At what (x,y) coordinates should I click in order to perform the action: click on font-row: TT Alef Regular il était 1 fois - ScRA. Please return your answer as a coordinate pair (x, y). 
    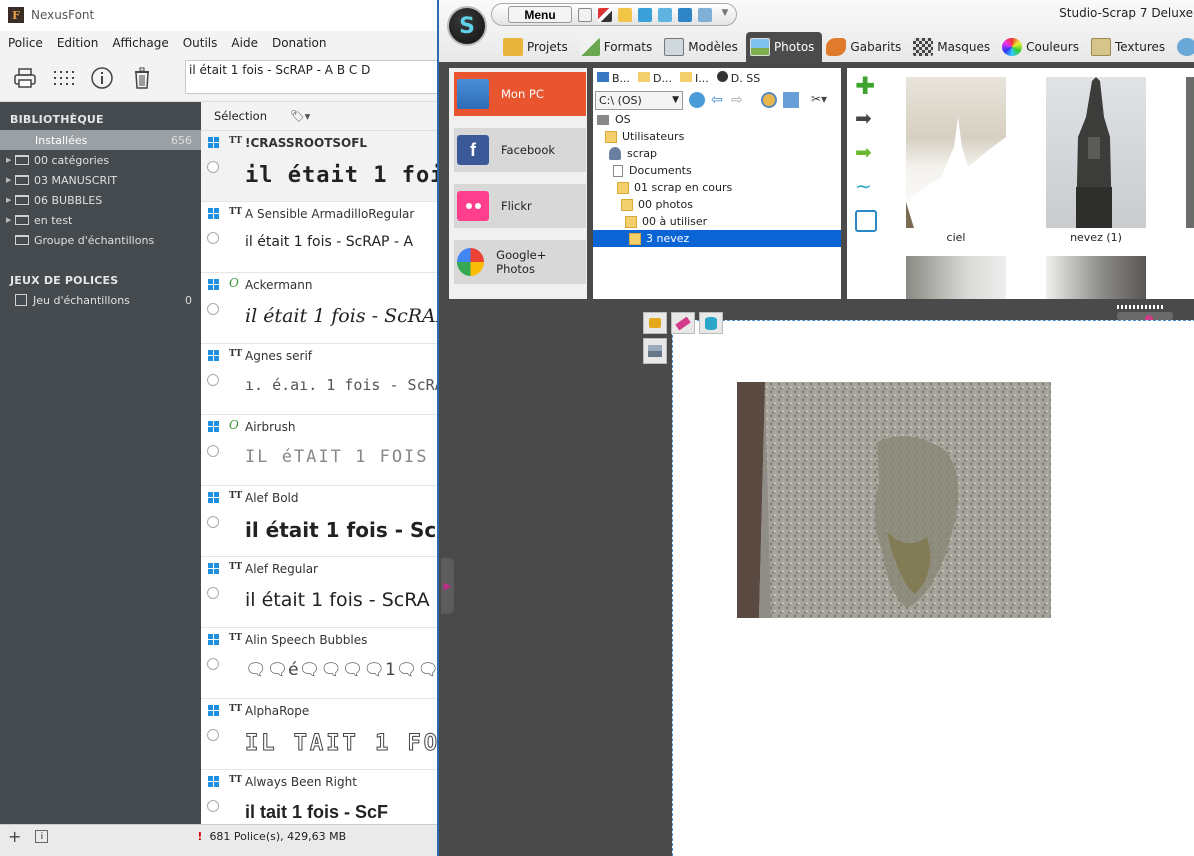
    Looking at the image, I should click on (320, 592).